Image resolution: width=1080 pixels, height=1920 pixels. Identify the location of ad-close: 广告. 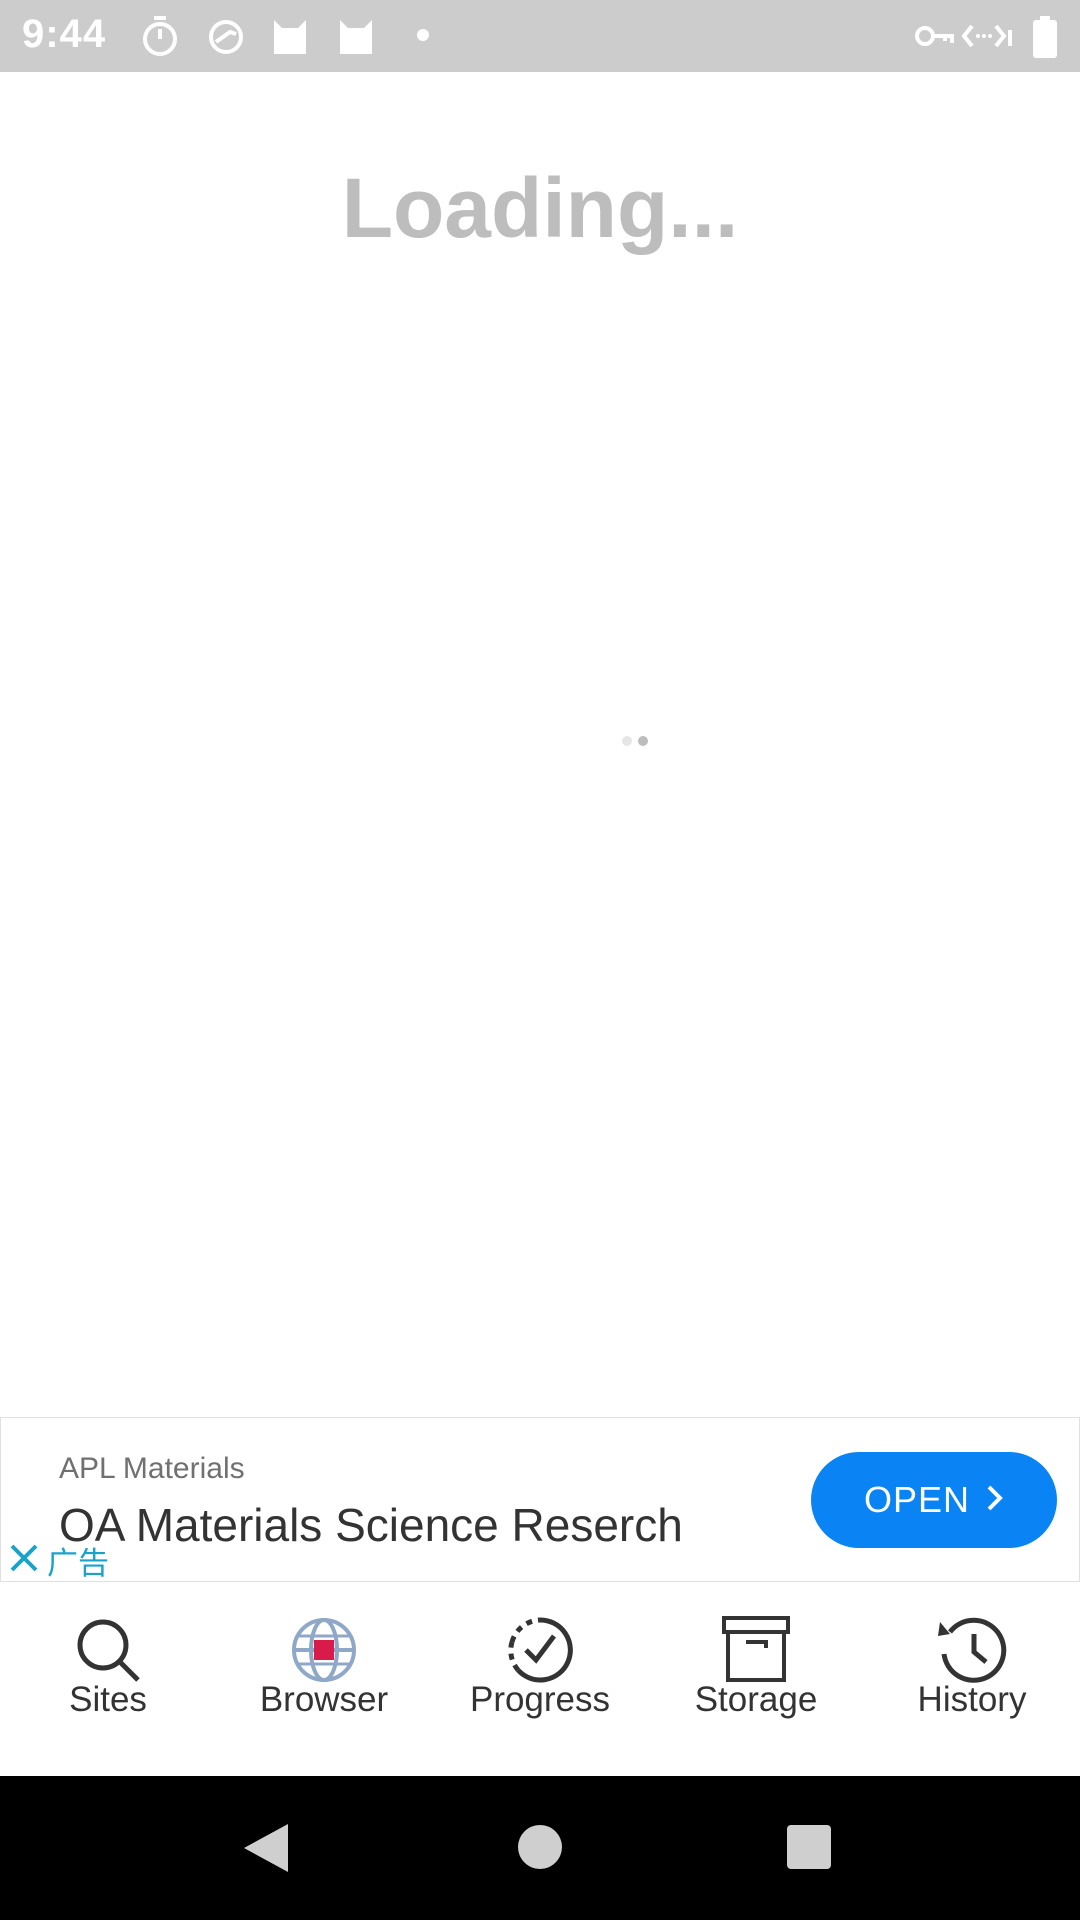
(58, 1560).